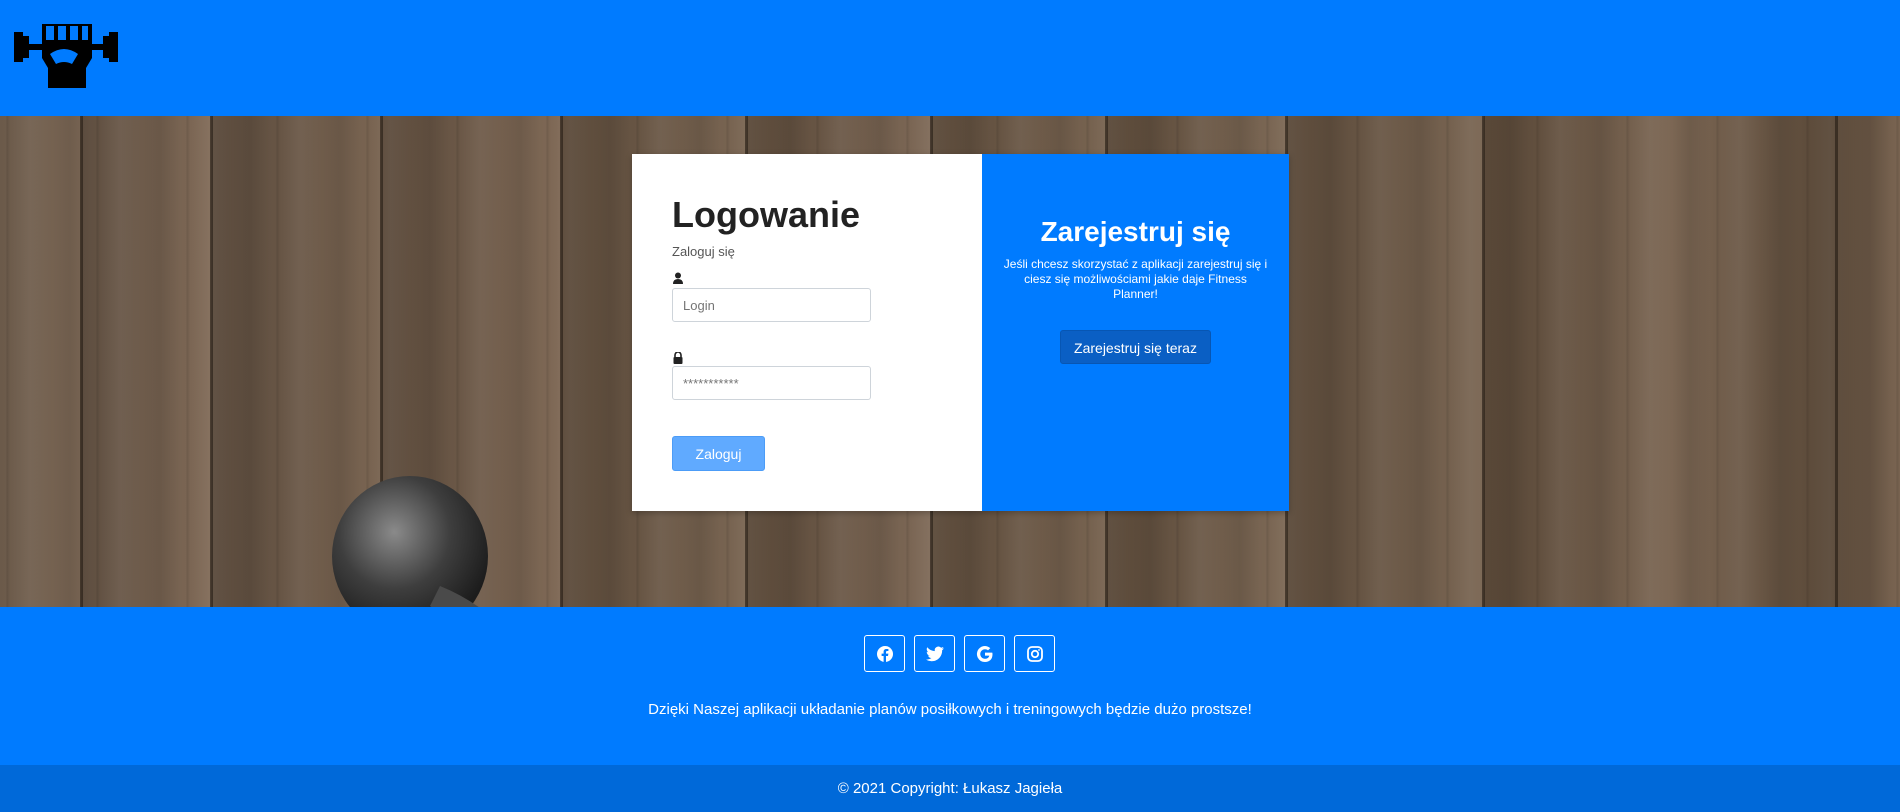 Image resolution: width=1900 pixels, height=812 pixels. I want to click on lock-icon, so click(678, 358).